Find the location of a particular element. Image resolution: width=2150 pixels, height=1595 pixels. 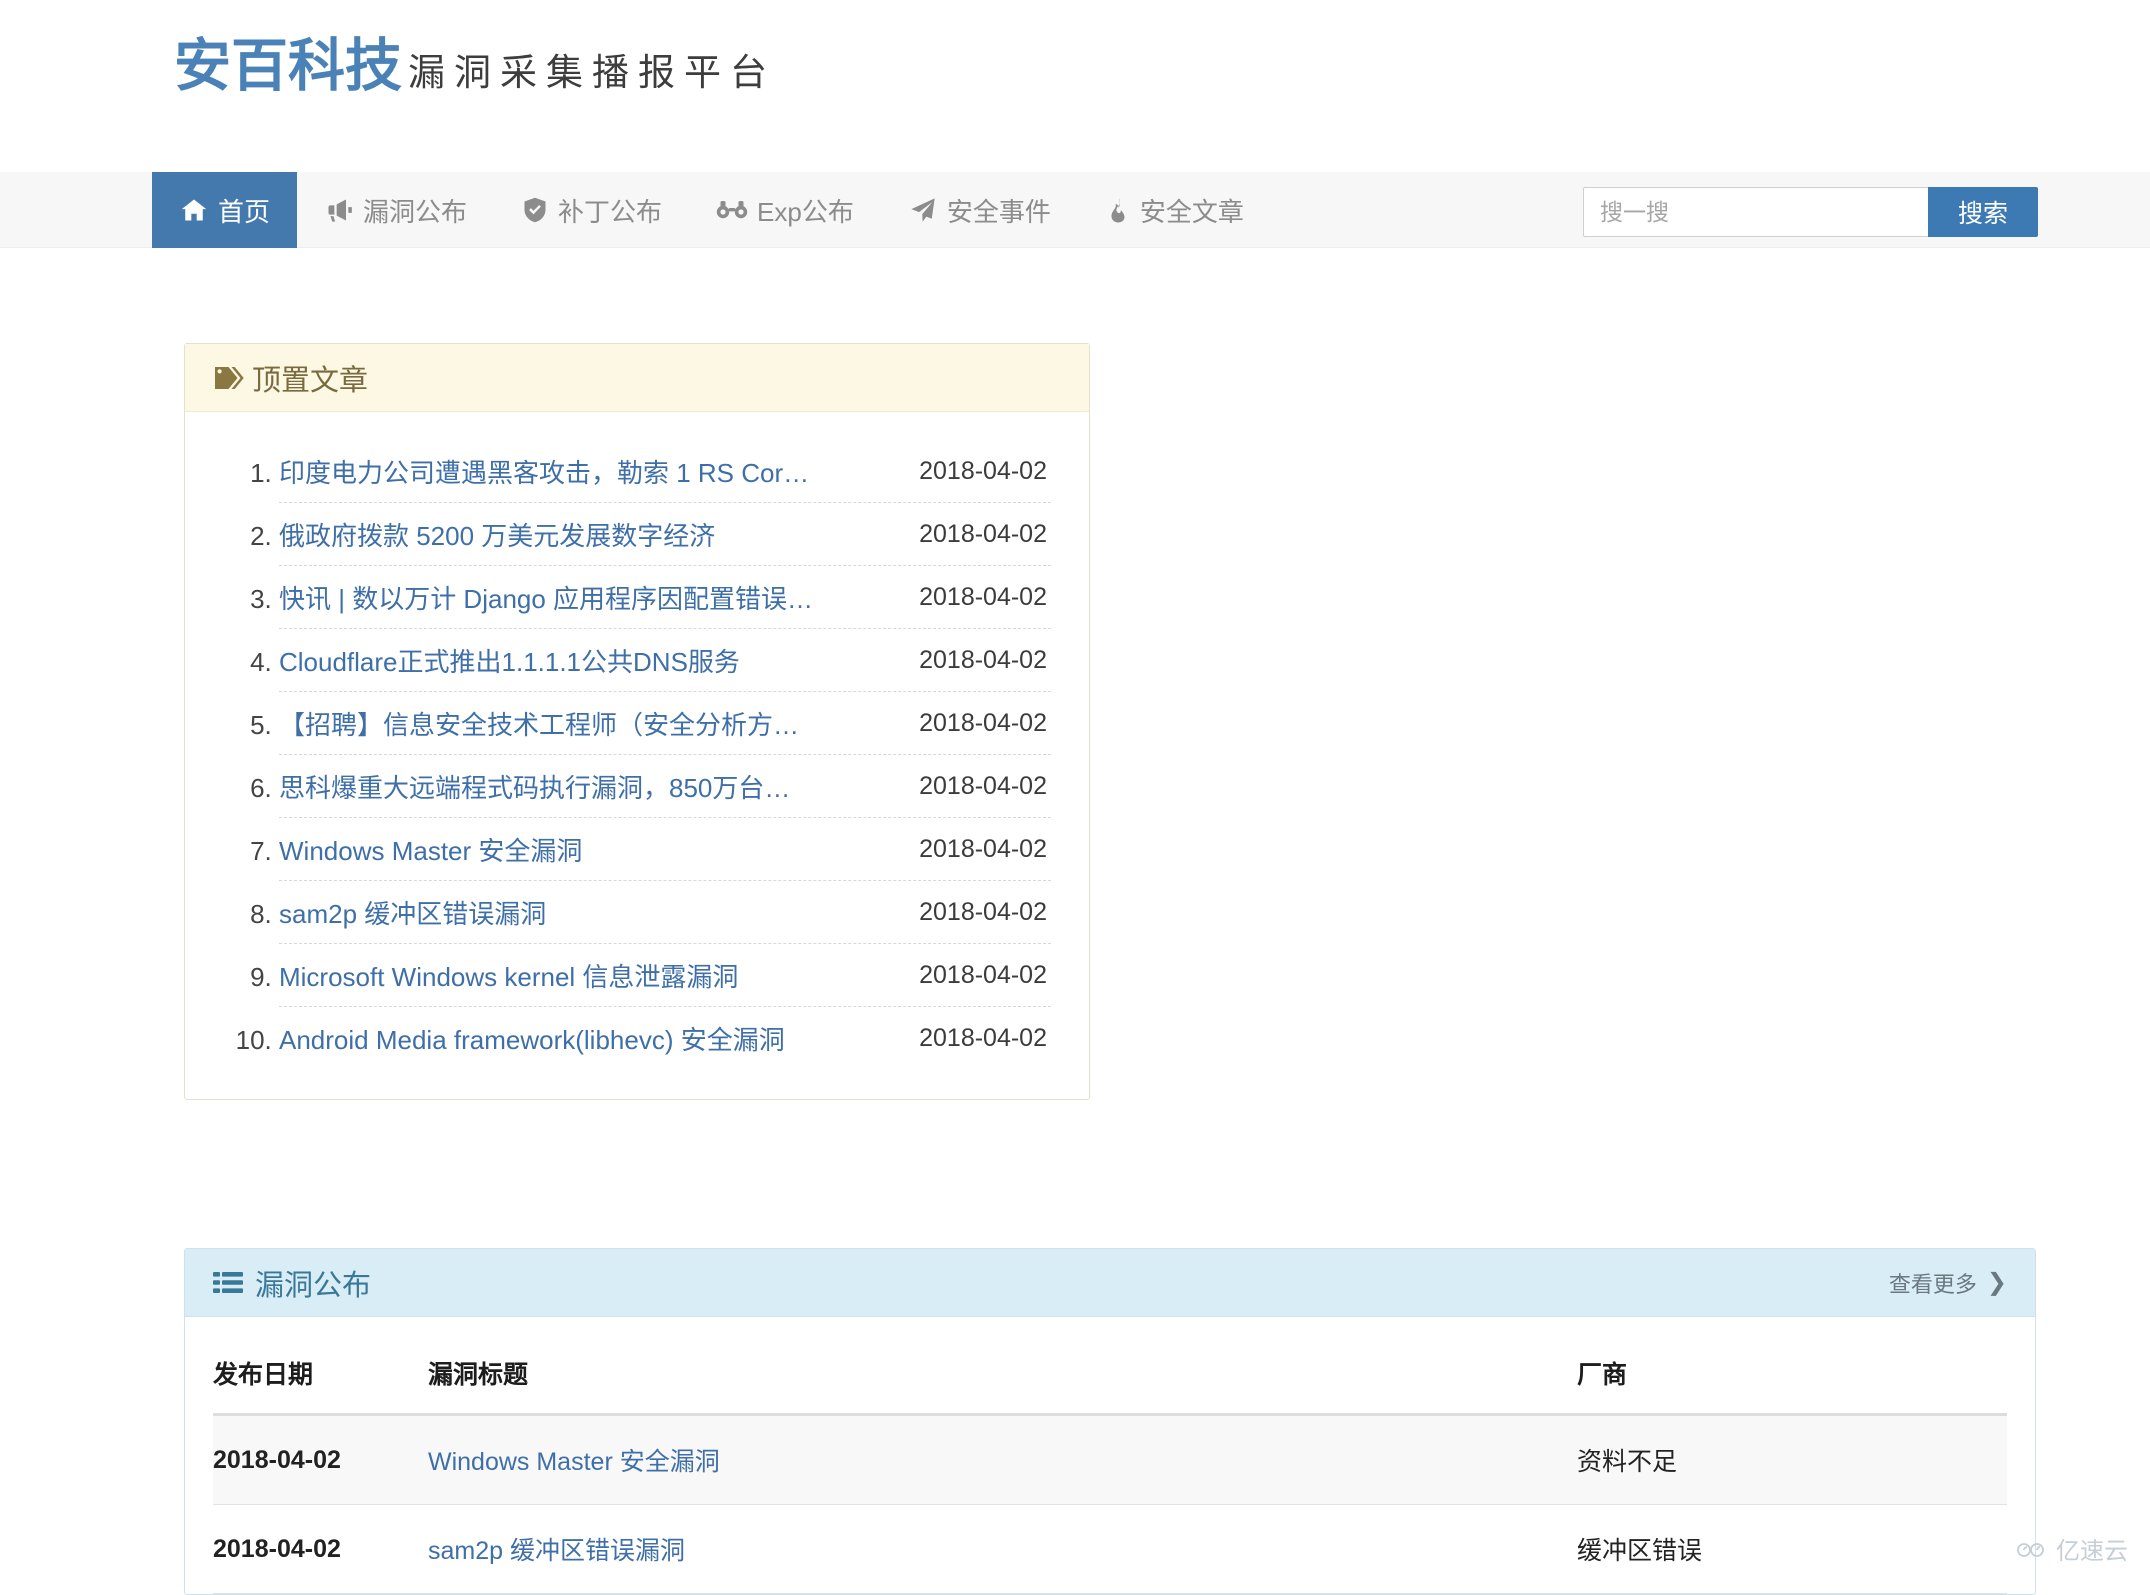

nav-item-vuln-release: 漏洞公布 is located at coordinates (395, 210).